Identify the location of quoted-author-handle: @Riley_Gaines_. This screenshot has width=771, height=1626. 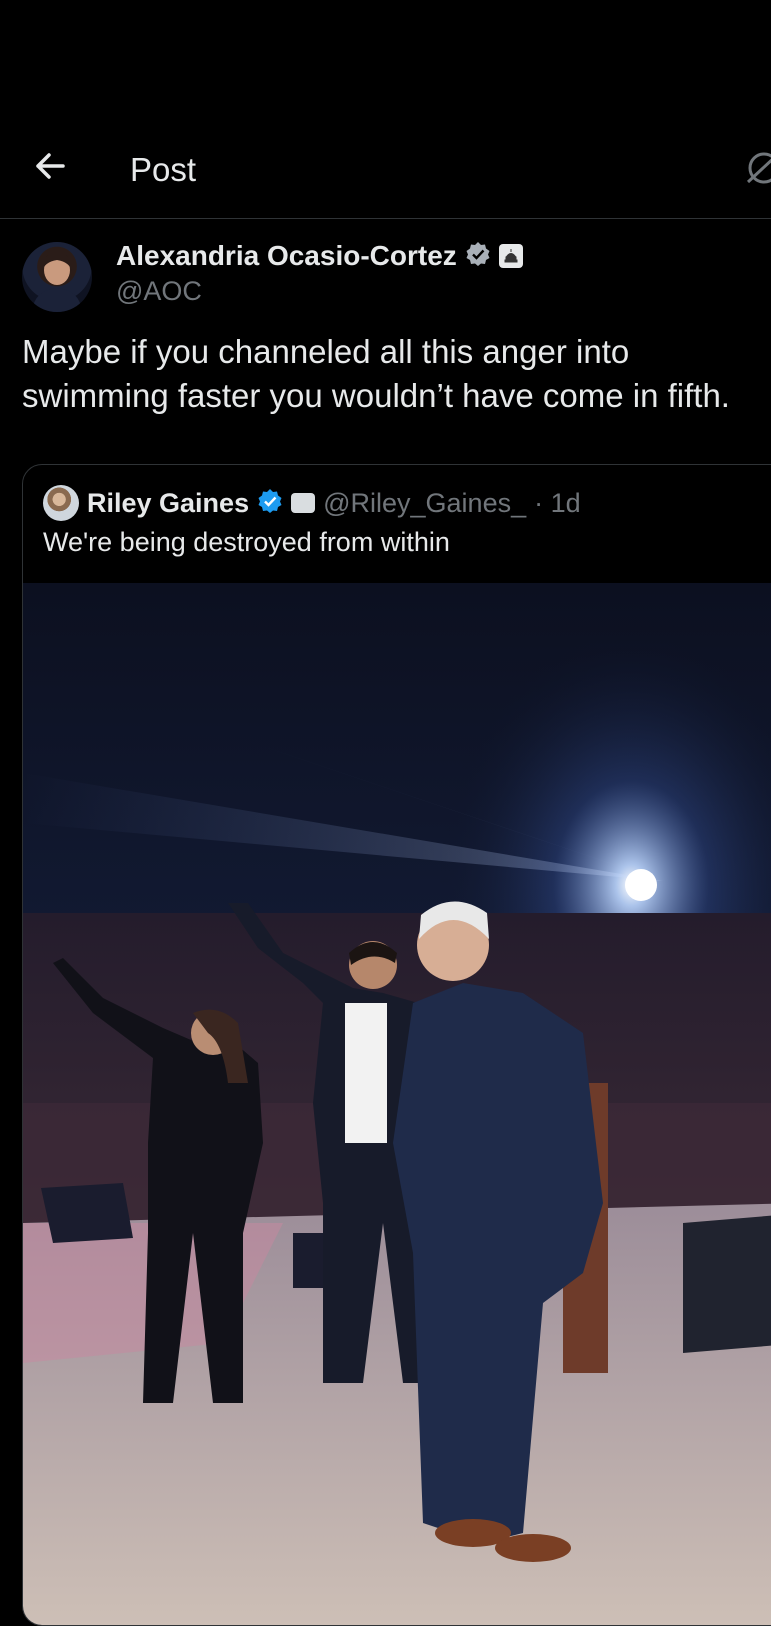
(424, 503).